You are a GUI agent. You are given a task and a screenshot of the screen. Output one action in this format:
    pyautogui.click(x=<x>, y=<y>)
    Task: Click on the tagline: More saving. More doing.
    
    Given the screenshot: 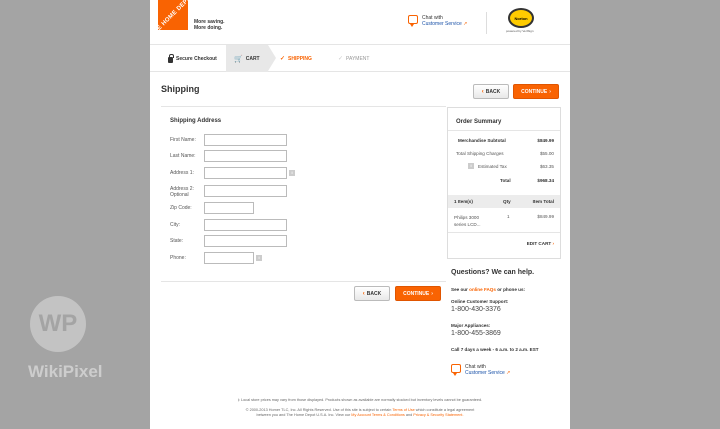 What is the action you would take?
    pyautogui.click(x=209, y=25)
    